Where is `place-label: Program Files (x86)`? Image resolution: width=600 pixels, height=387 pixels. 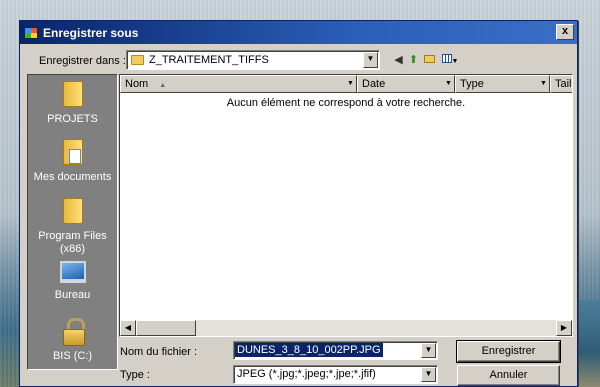 place-label: Program Files (x86) is located at coordinates (72, 242).